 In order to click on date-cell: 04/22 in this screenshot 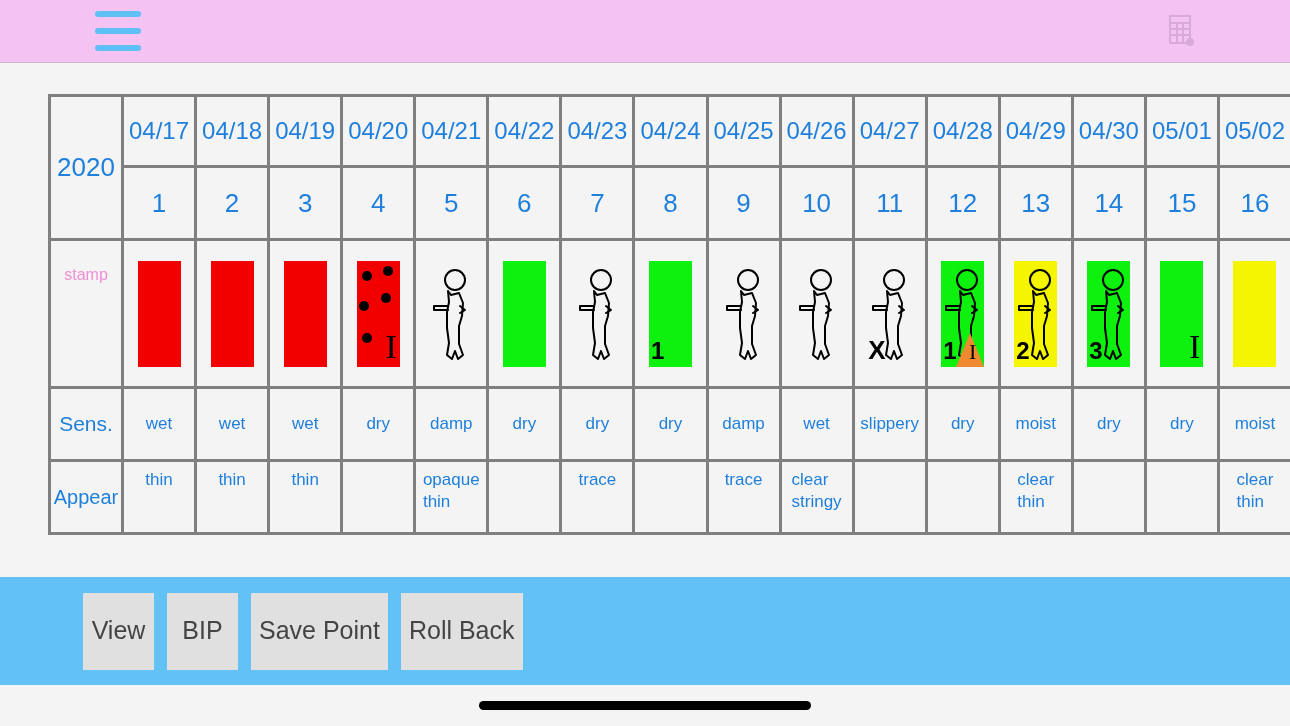, I will do `click(524, 131)`.